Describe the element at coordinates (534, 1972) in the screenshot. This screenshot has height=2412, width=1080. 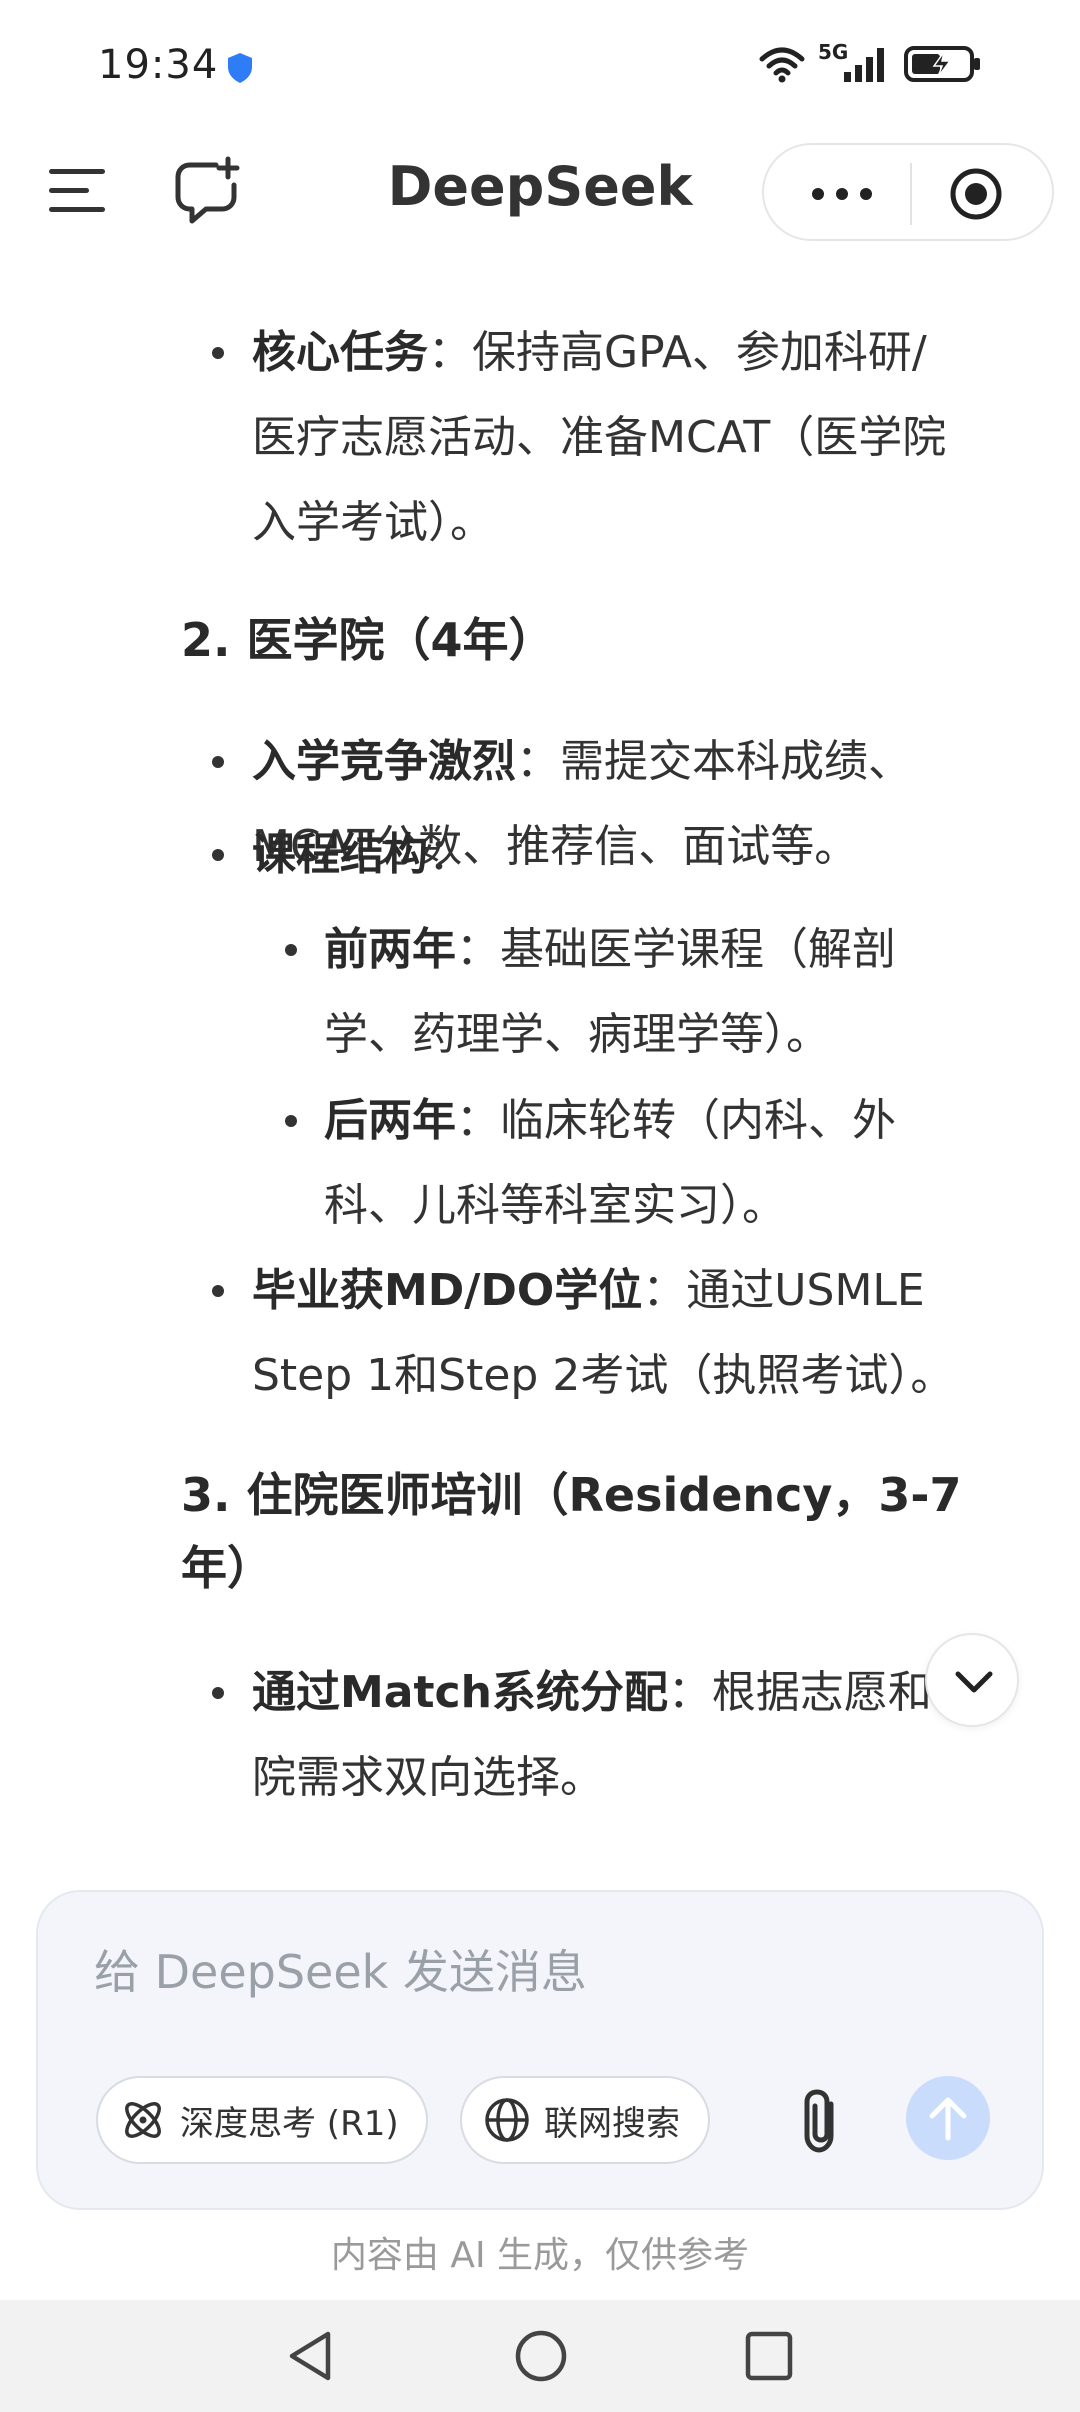
I see `message-input` at that location.